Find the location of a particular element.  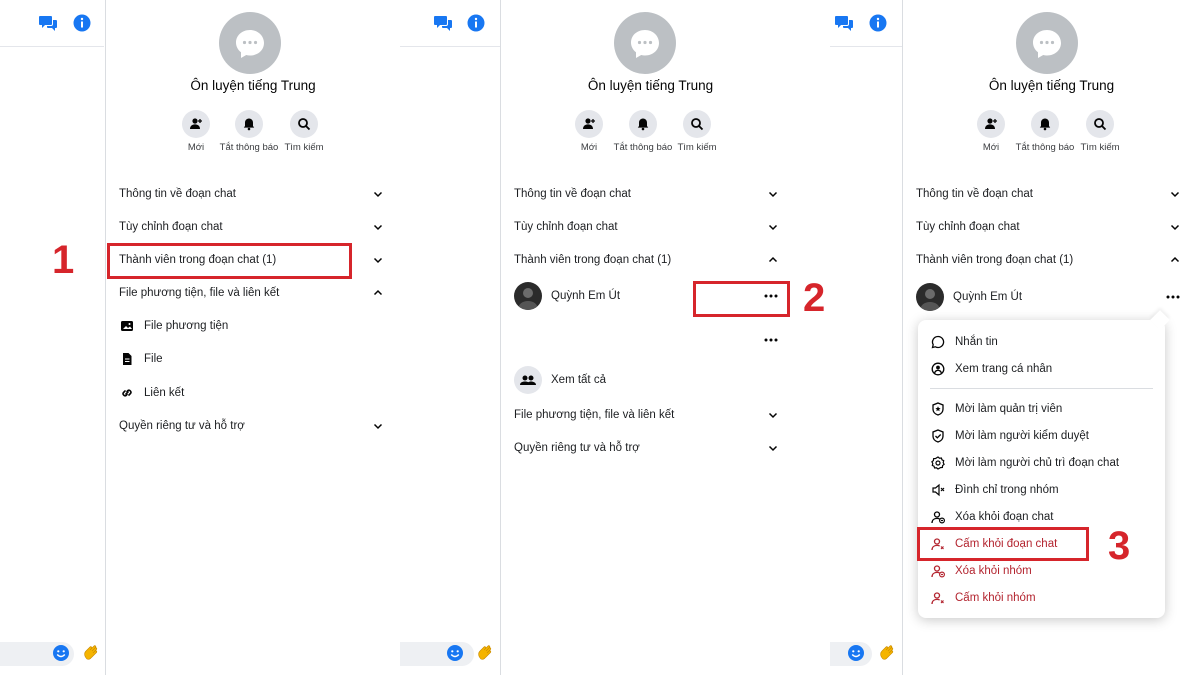

menu-item-view-profile: Xem trang cá nhân is located at coordinates (1042, 369).